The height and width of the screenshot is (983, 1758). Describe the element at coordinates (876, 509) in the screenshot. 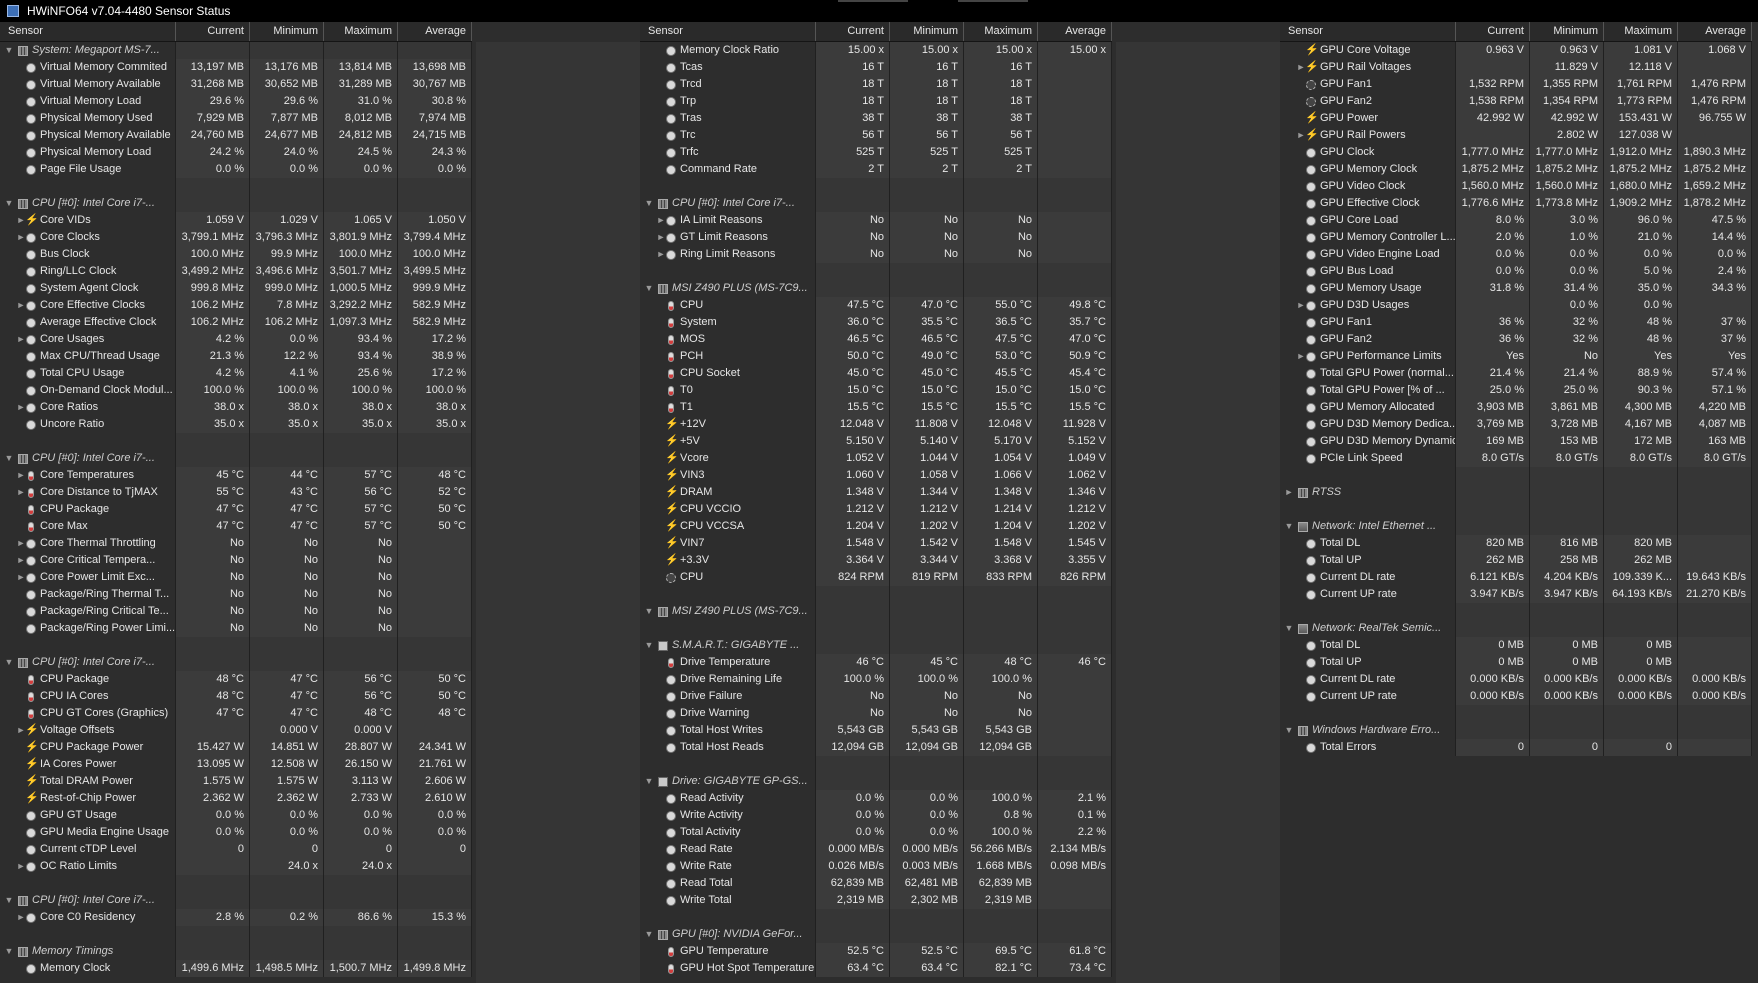

I see `sensor-row: CPU VCCIO1.212 V1.212 V1.214 V1.212 V` at that location.